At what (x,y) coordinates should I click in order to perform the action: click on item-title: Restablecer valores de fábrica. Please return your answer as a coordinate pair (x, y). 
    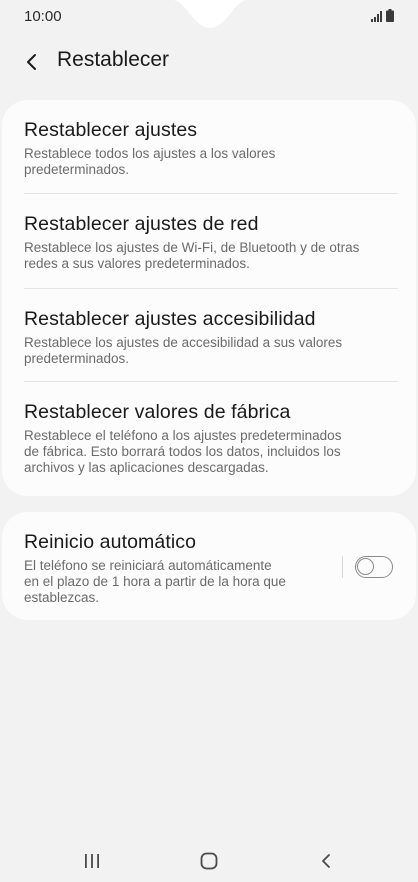
    Looking at the image, I should click on (157, 412).